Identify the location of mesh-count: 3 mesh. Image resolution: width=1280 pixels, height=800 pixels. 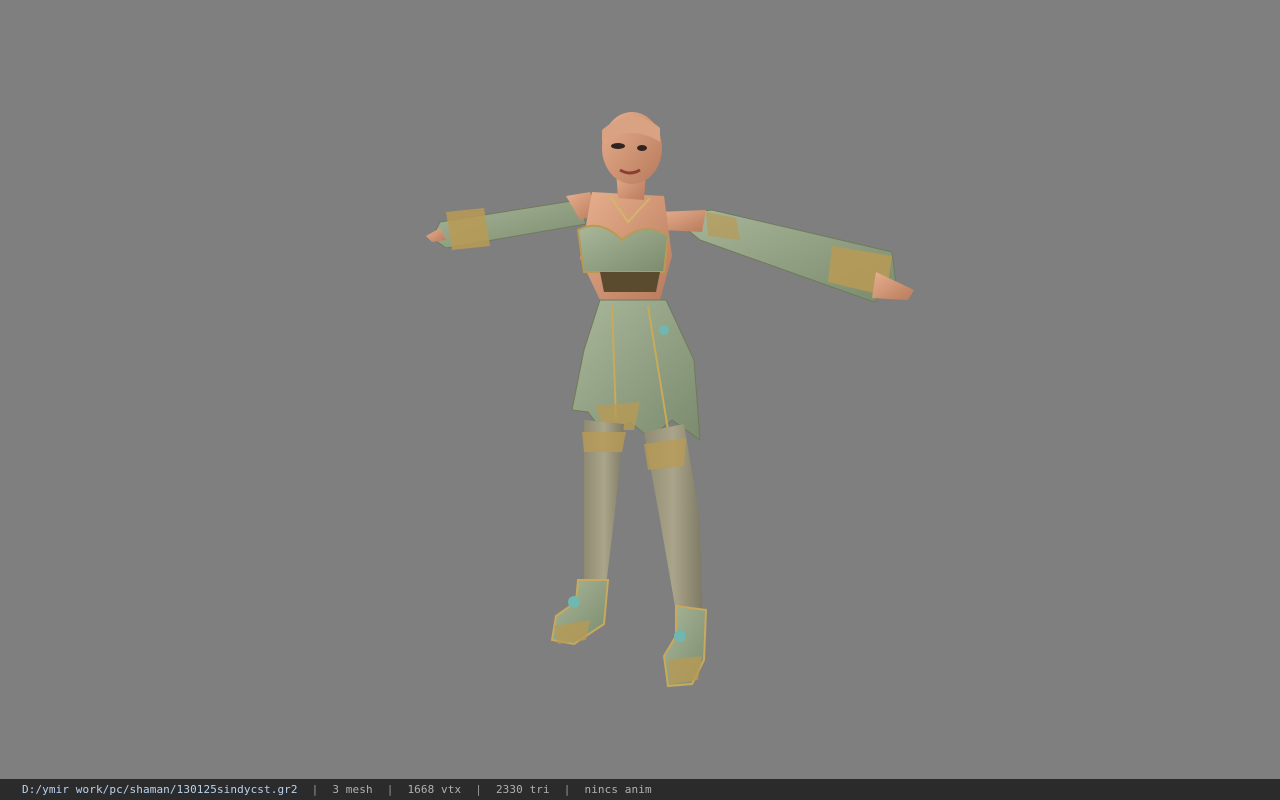
(352, 789).